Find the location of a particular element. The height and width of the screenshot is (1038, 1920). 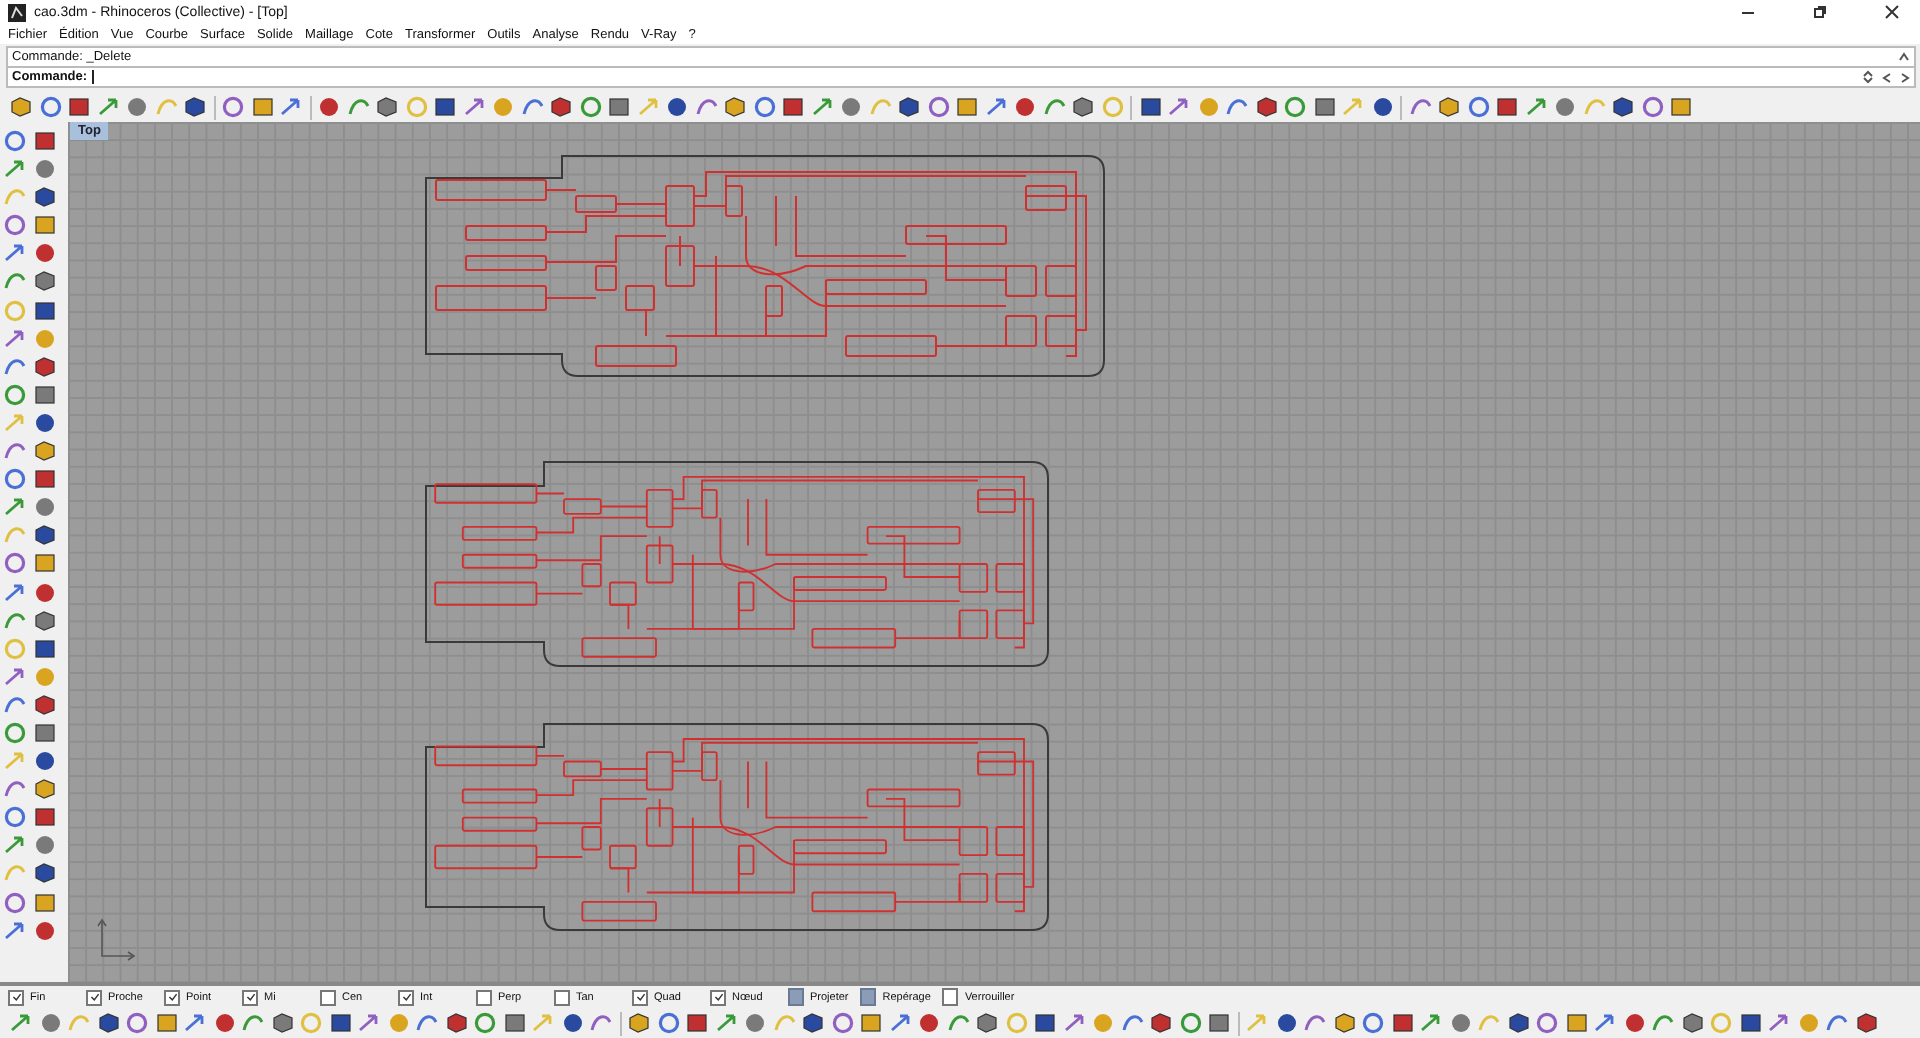

chevron-right-icon is located at coordinates (1905, 77).